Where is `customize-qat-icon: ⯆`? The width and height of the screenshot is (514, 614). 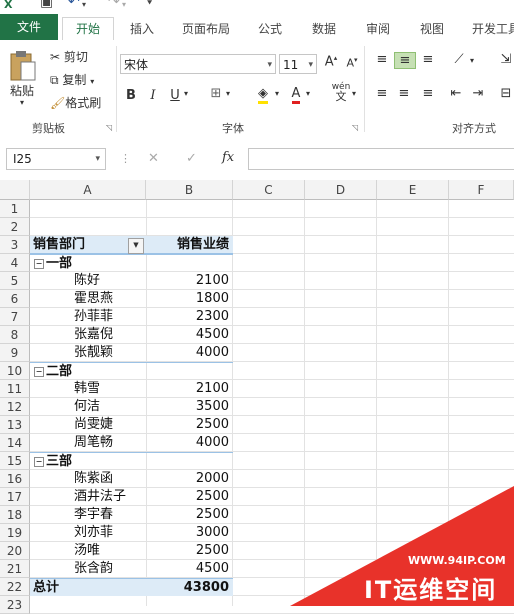 customize-qat-icon: ⯆ is located at coordinates (149, 4).